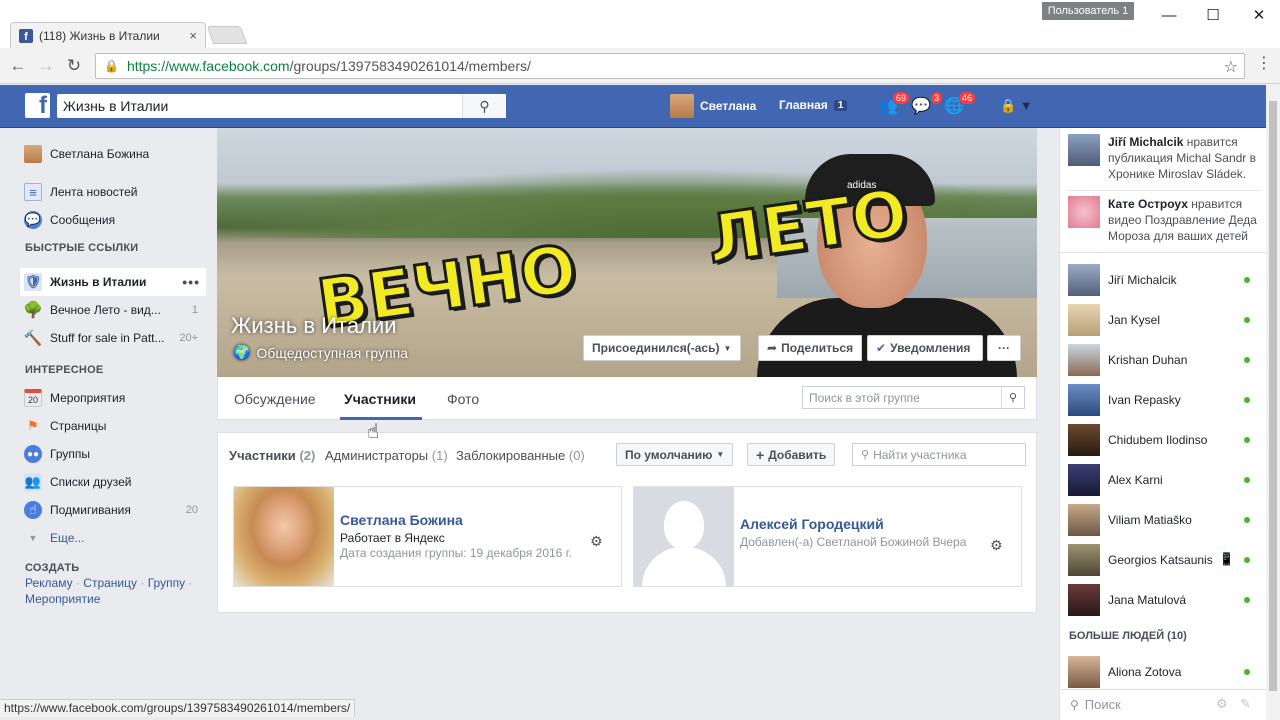 The width and height of the screenshot is (1280, 720). Describe the element at coordinates (1163, 600) in the screenshot. I see `chat-contact: Jana Matulová` at that location.